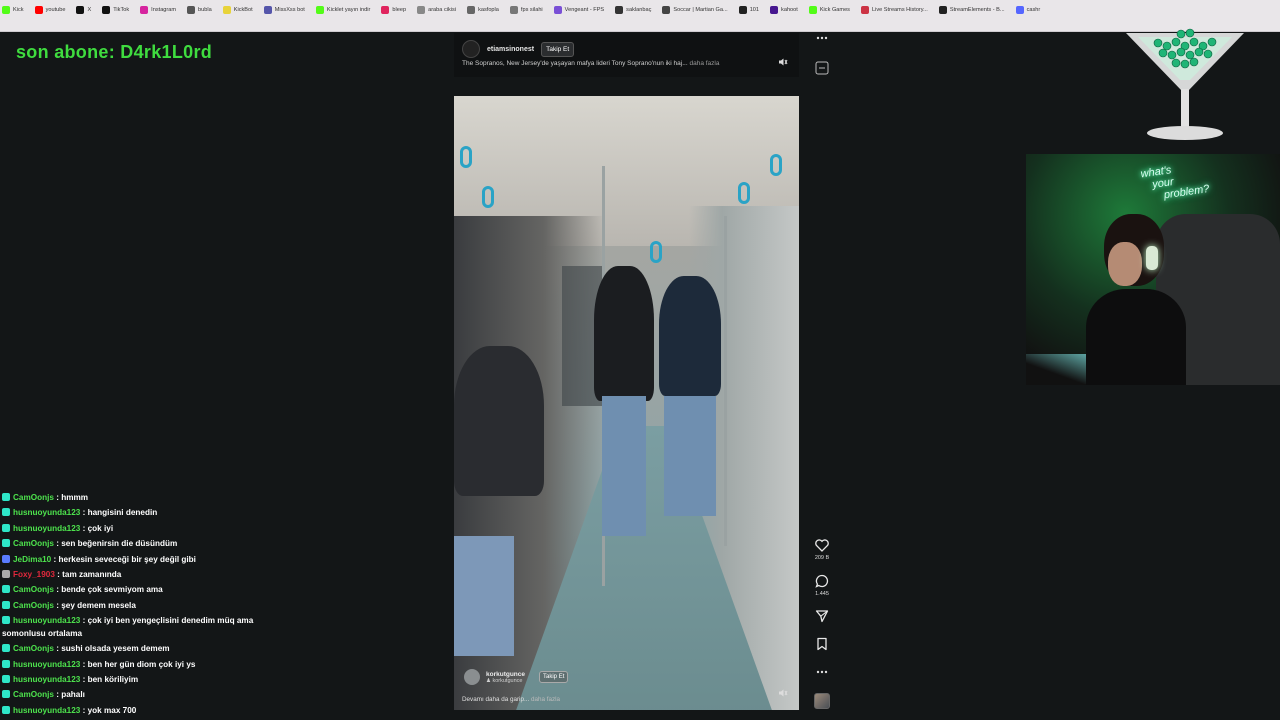 The height and width of the screenshot is (720, 1280). What do you see at coordinates (554, 677) in the screenshot?
I see `footer-follow-button: Takip Et` at bounding box center [554, 677].